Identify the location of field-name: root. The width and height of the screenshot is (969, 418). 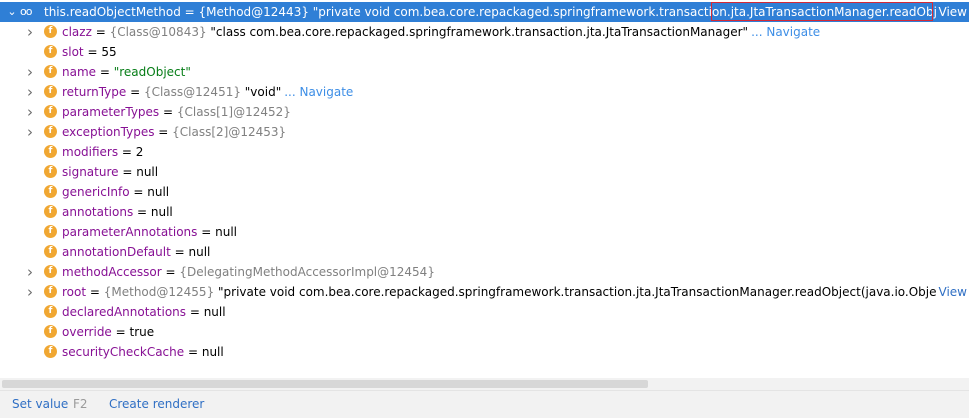
(74, 292).